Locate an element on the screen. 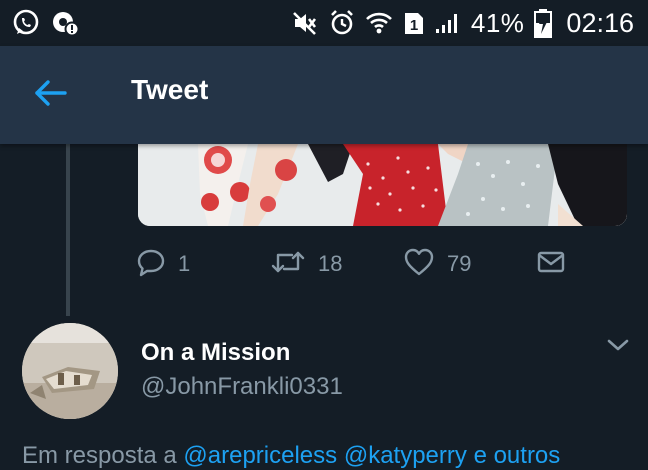  like-count: 79 is located at coordinates (459, 263).